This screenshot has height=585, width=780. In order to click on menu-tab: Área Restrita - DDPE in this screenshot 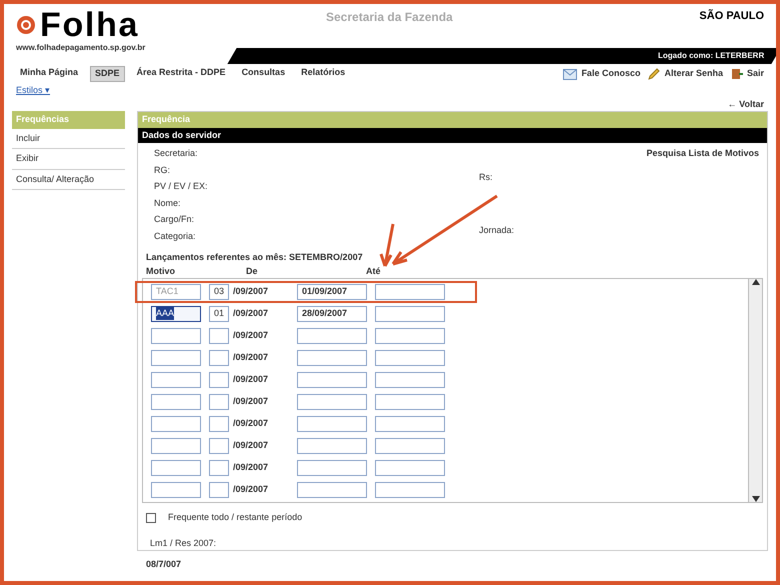, I will do `click(181, 74)`.